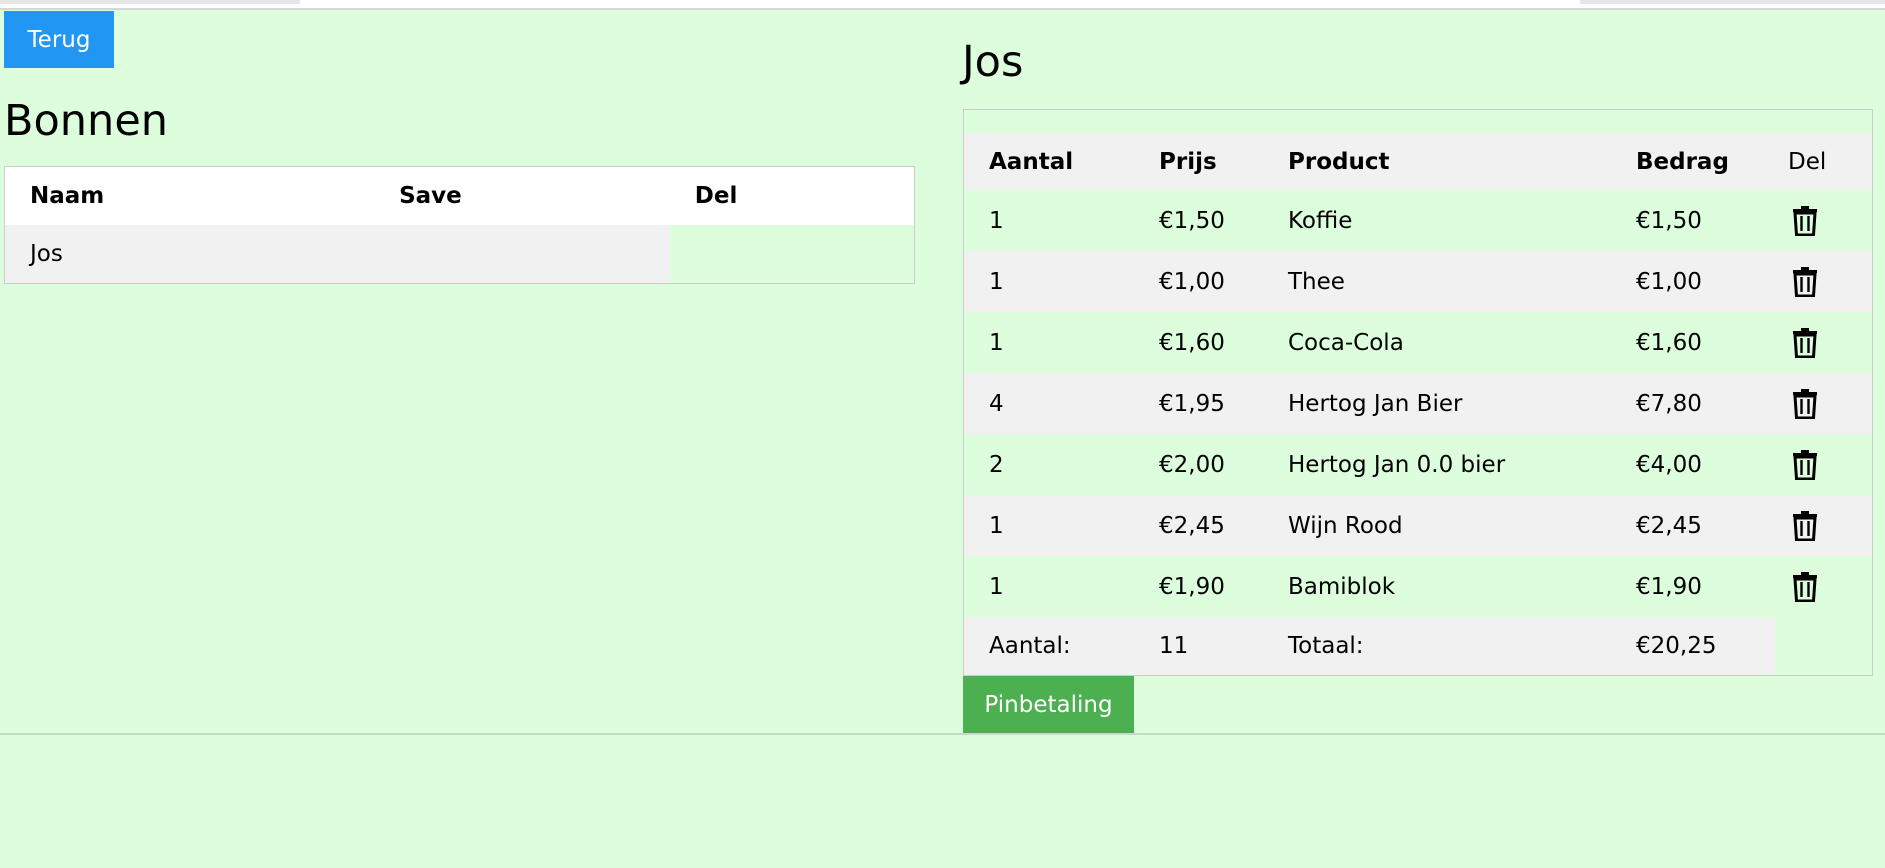 The height and width of the screenshot is (868, 1885). What do you see at coordinates (522, 195) in the screenshot?
I see `column-header-save: Save` at bounding box center [522, 195].